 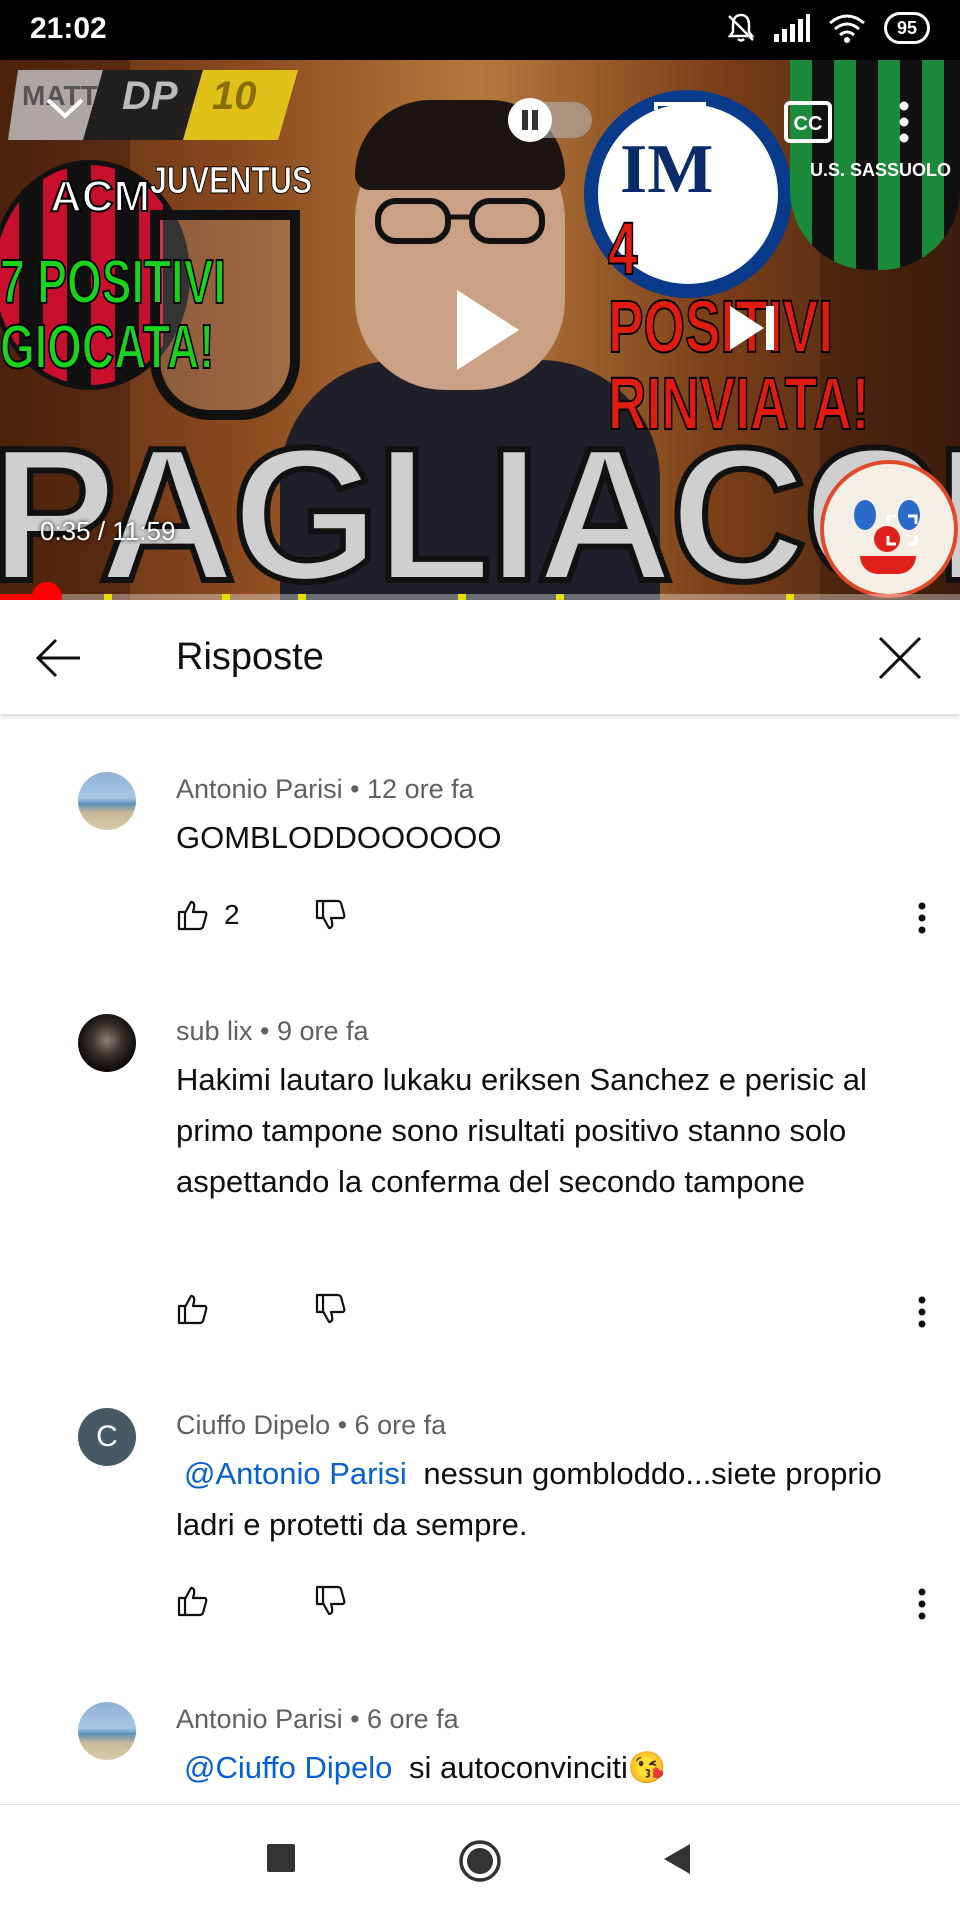 What do you see at coordinates (113, 282) in the screenshot?
I see `thumbnail-green-line-1: 7 POSITIVI` at bounding box center [113, 282].